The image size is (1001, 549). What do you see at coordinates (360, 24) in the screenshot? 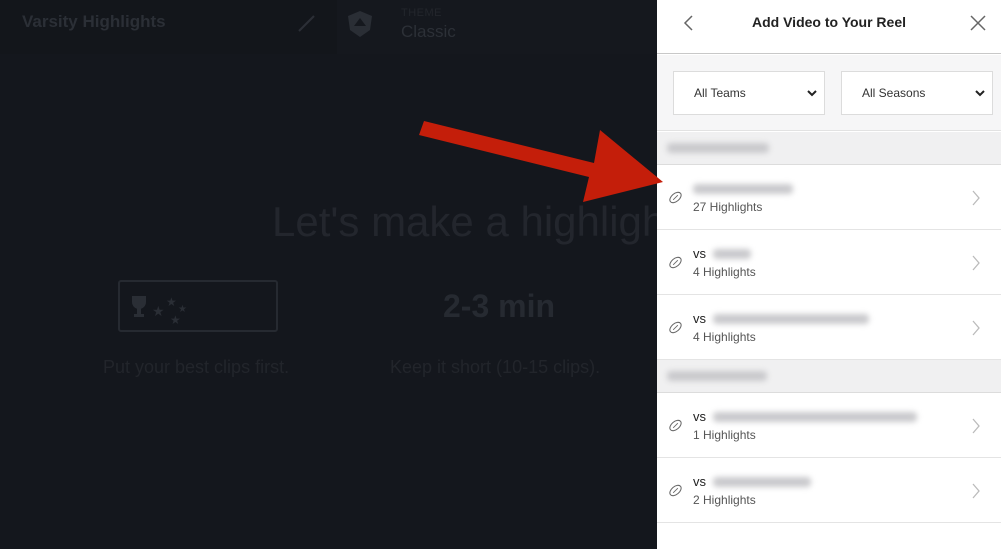
I see `theme-logo-icon` at bounding box center [360, 24].